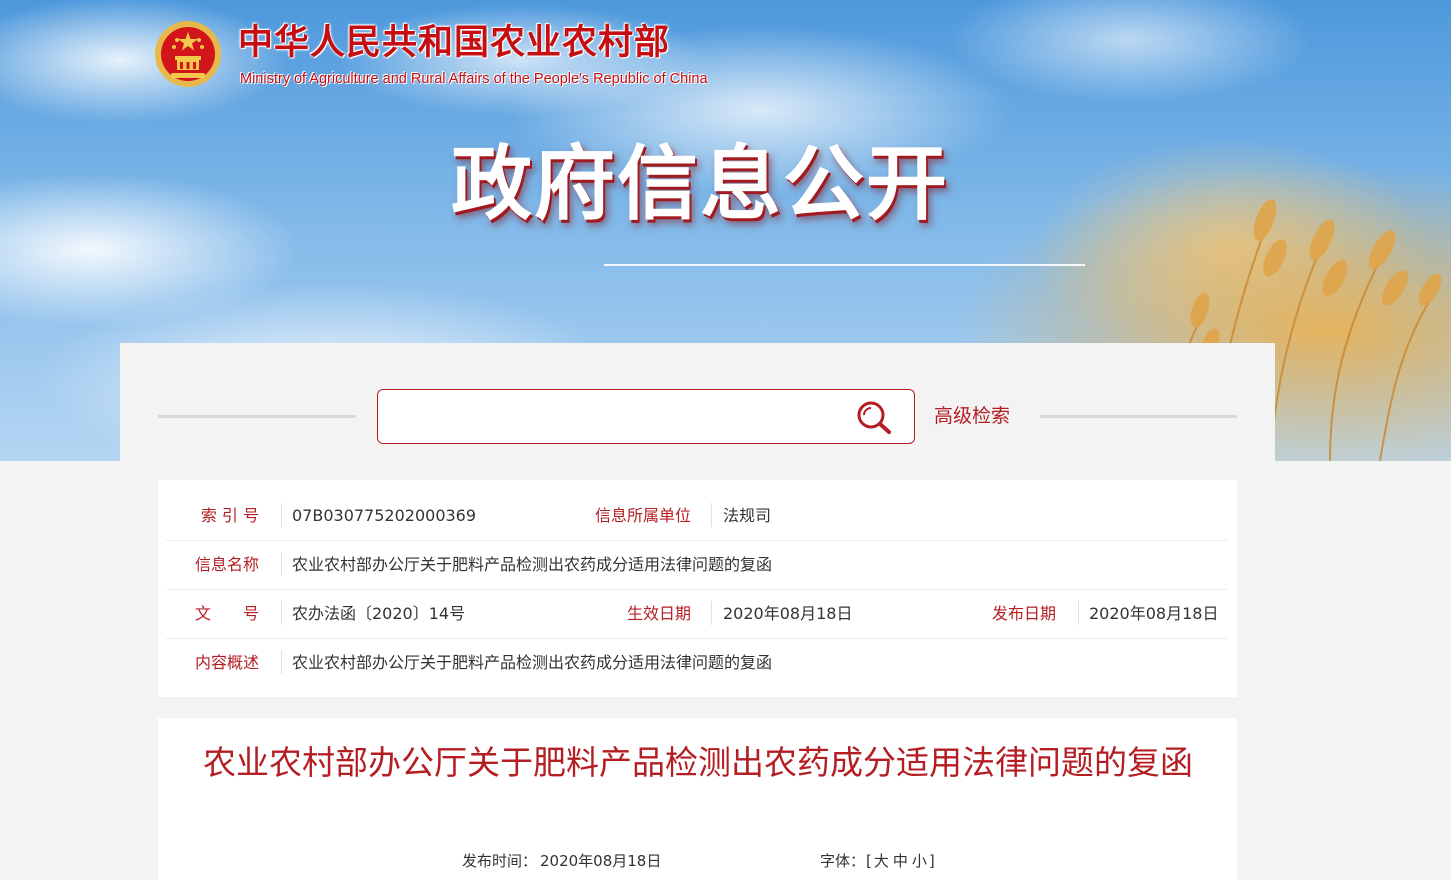  I want to click on font-large-button: 大, so click(881, 861).